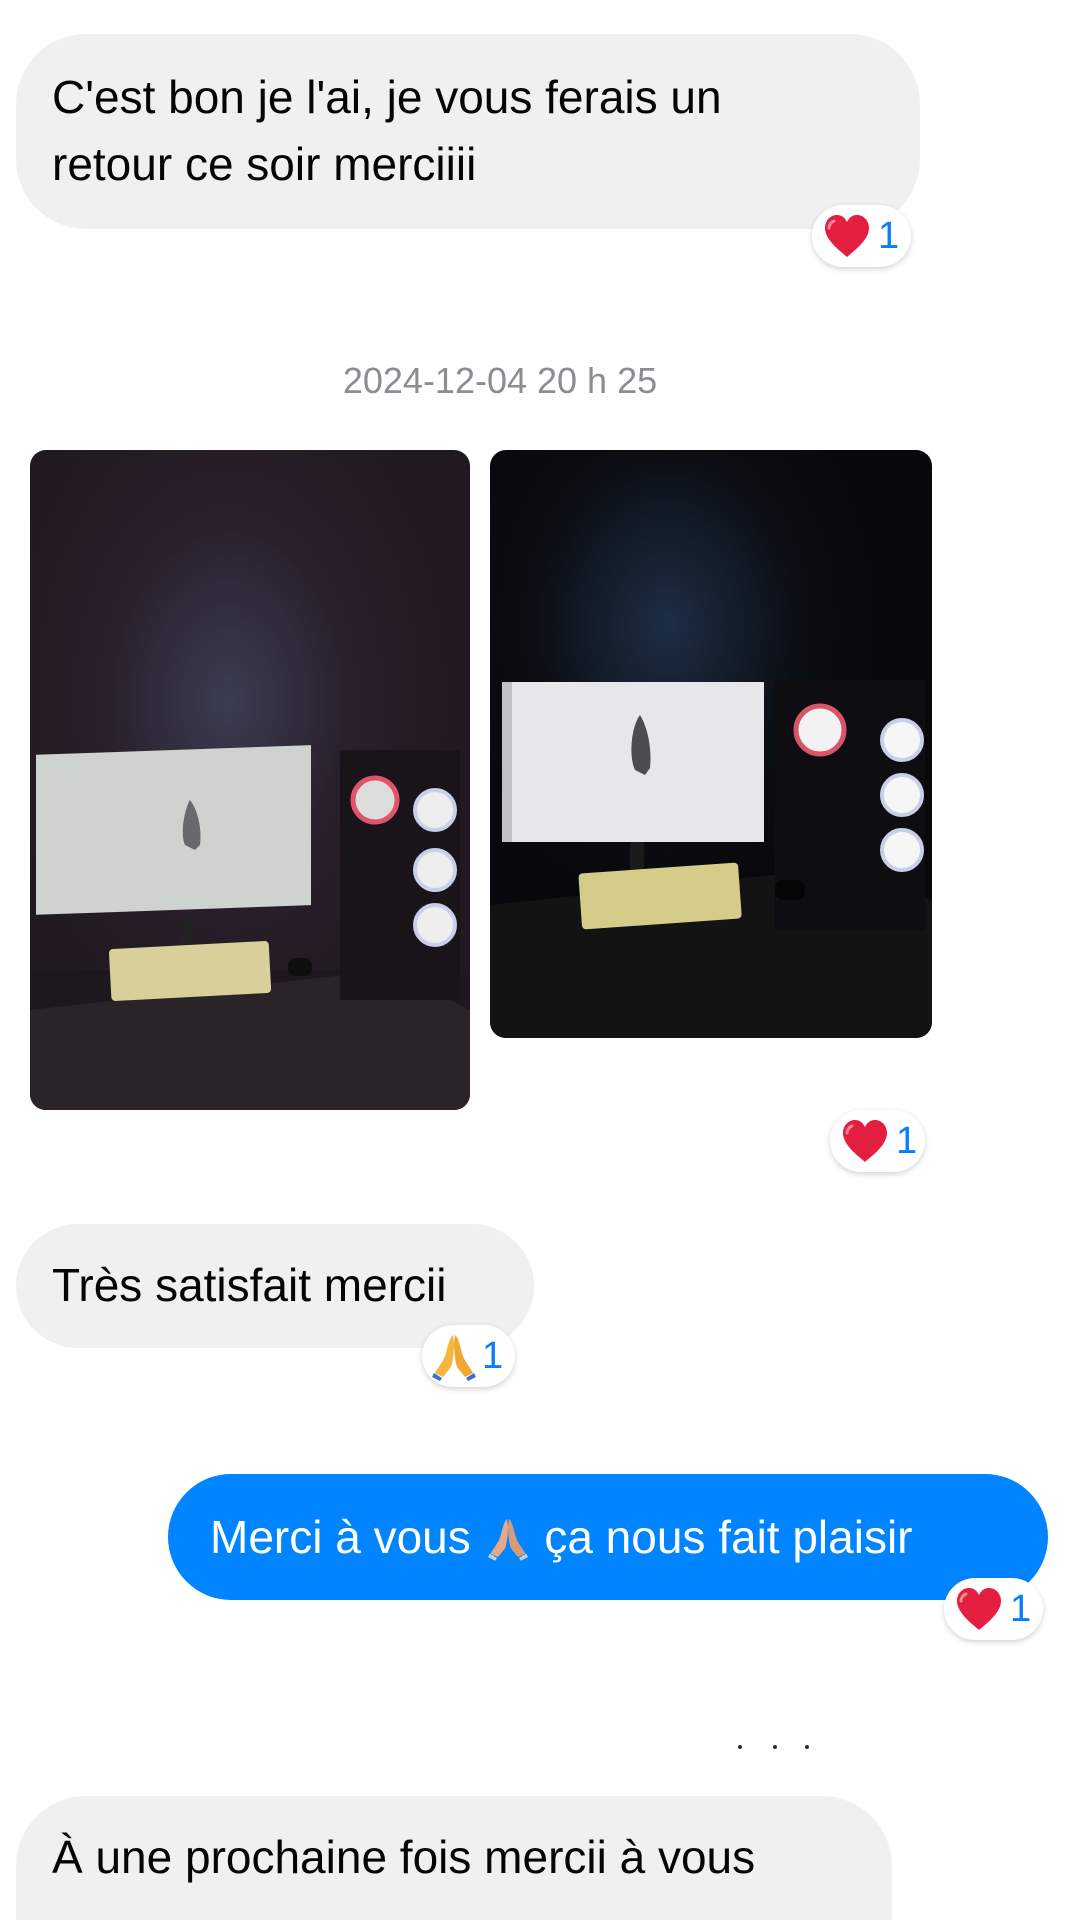  What do you see at coordinates (500, 380) in the screenshot?
I see `message-timestamp: 2024-12-04 20 h 25` at bounding box center [500, 380].